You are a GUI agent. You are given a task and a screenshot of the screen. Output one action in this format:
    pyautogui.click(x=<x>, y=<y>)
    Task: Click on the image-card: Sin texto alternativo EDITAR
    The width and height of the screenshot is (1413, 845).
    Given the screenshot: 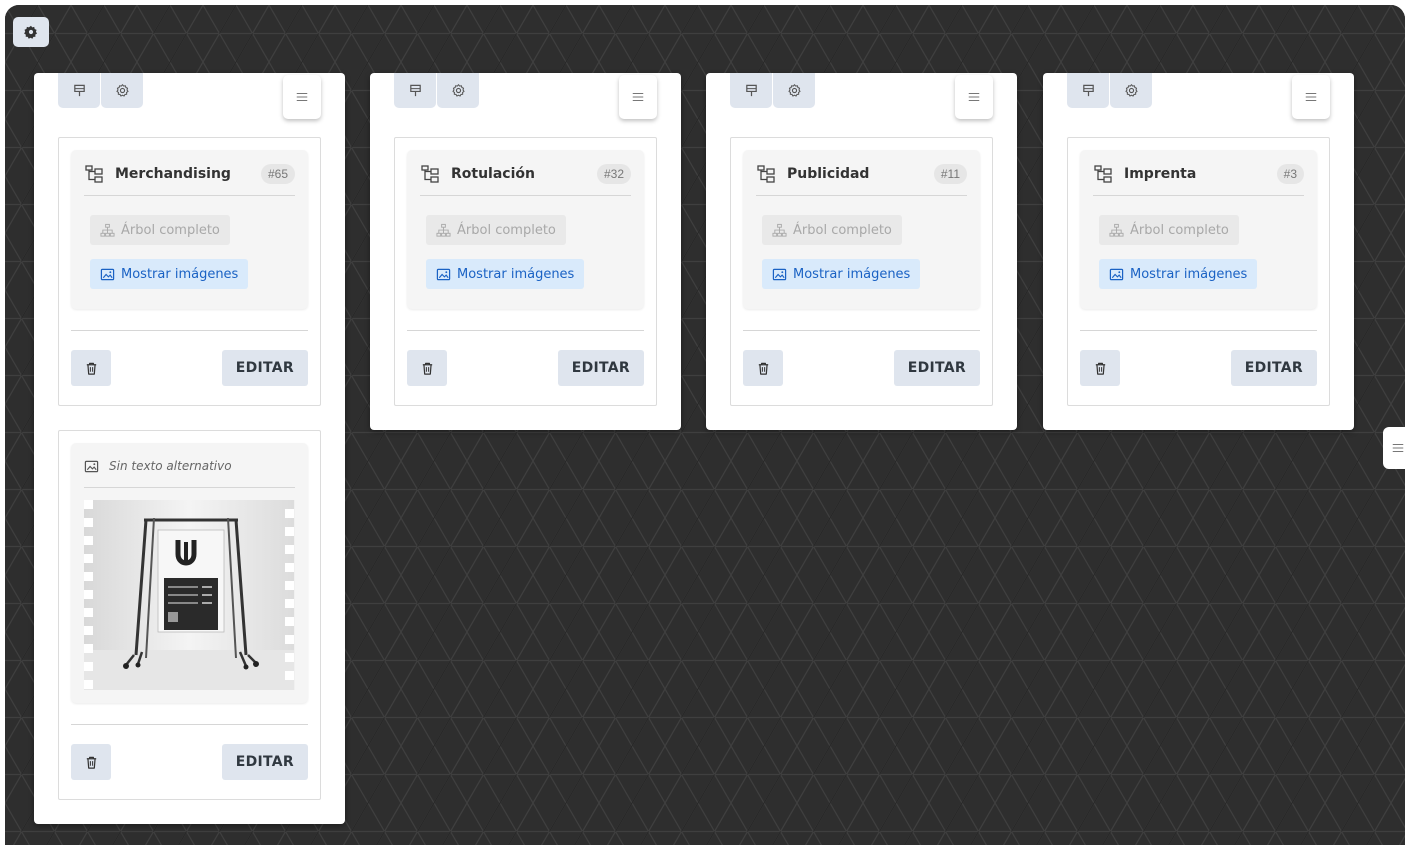 What is the action you would take?
    pyautogui.click(x=189, y=615)
    